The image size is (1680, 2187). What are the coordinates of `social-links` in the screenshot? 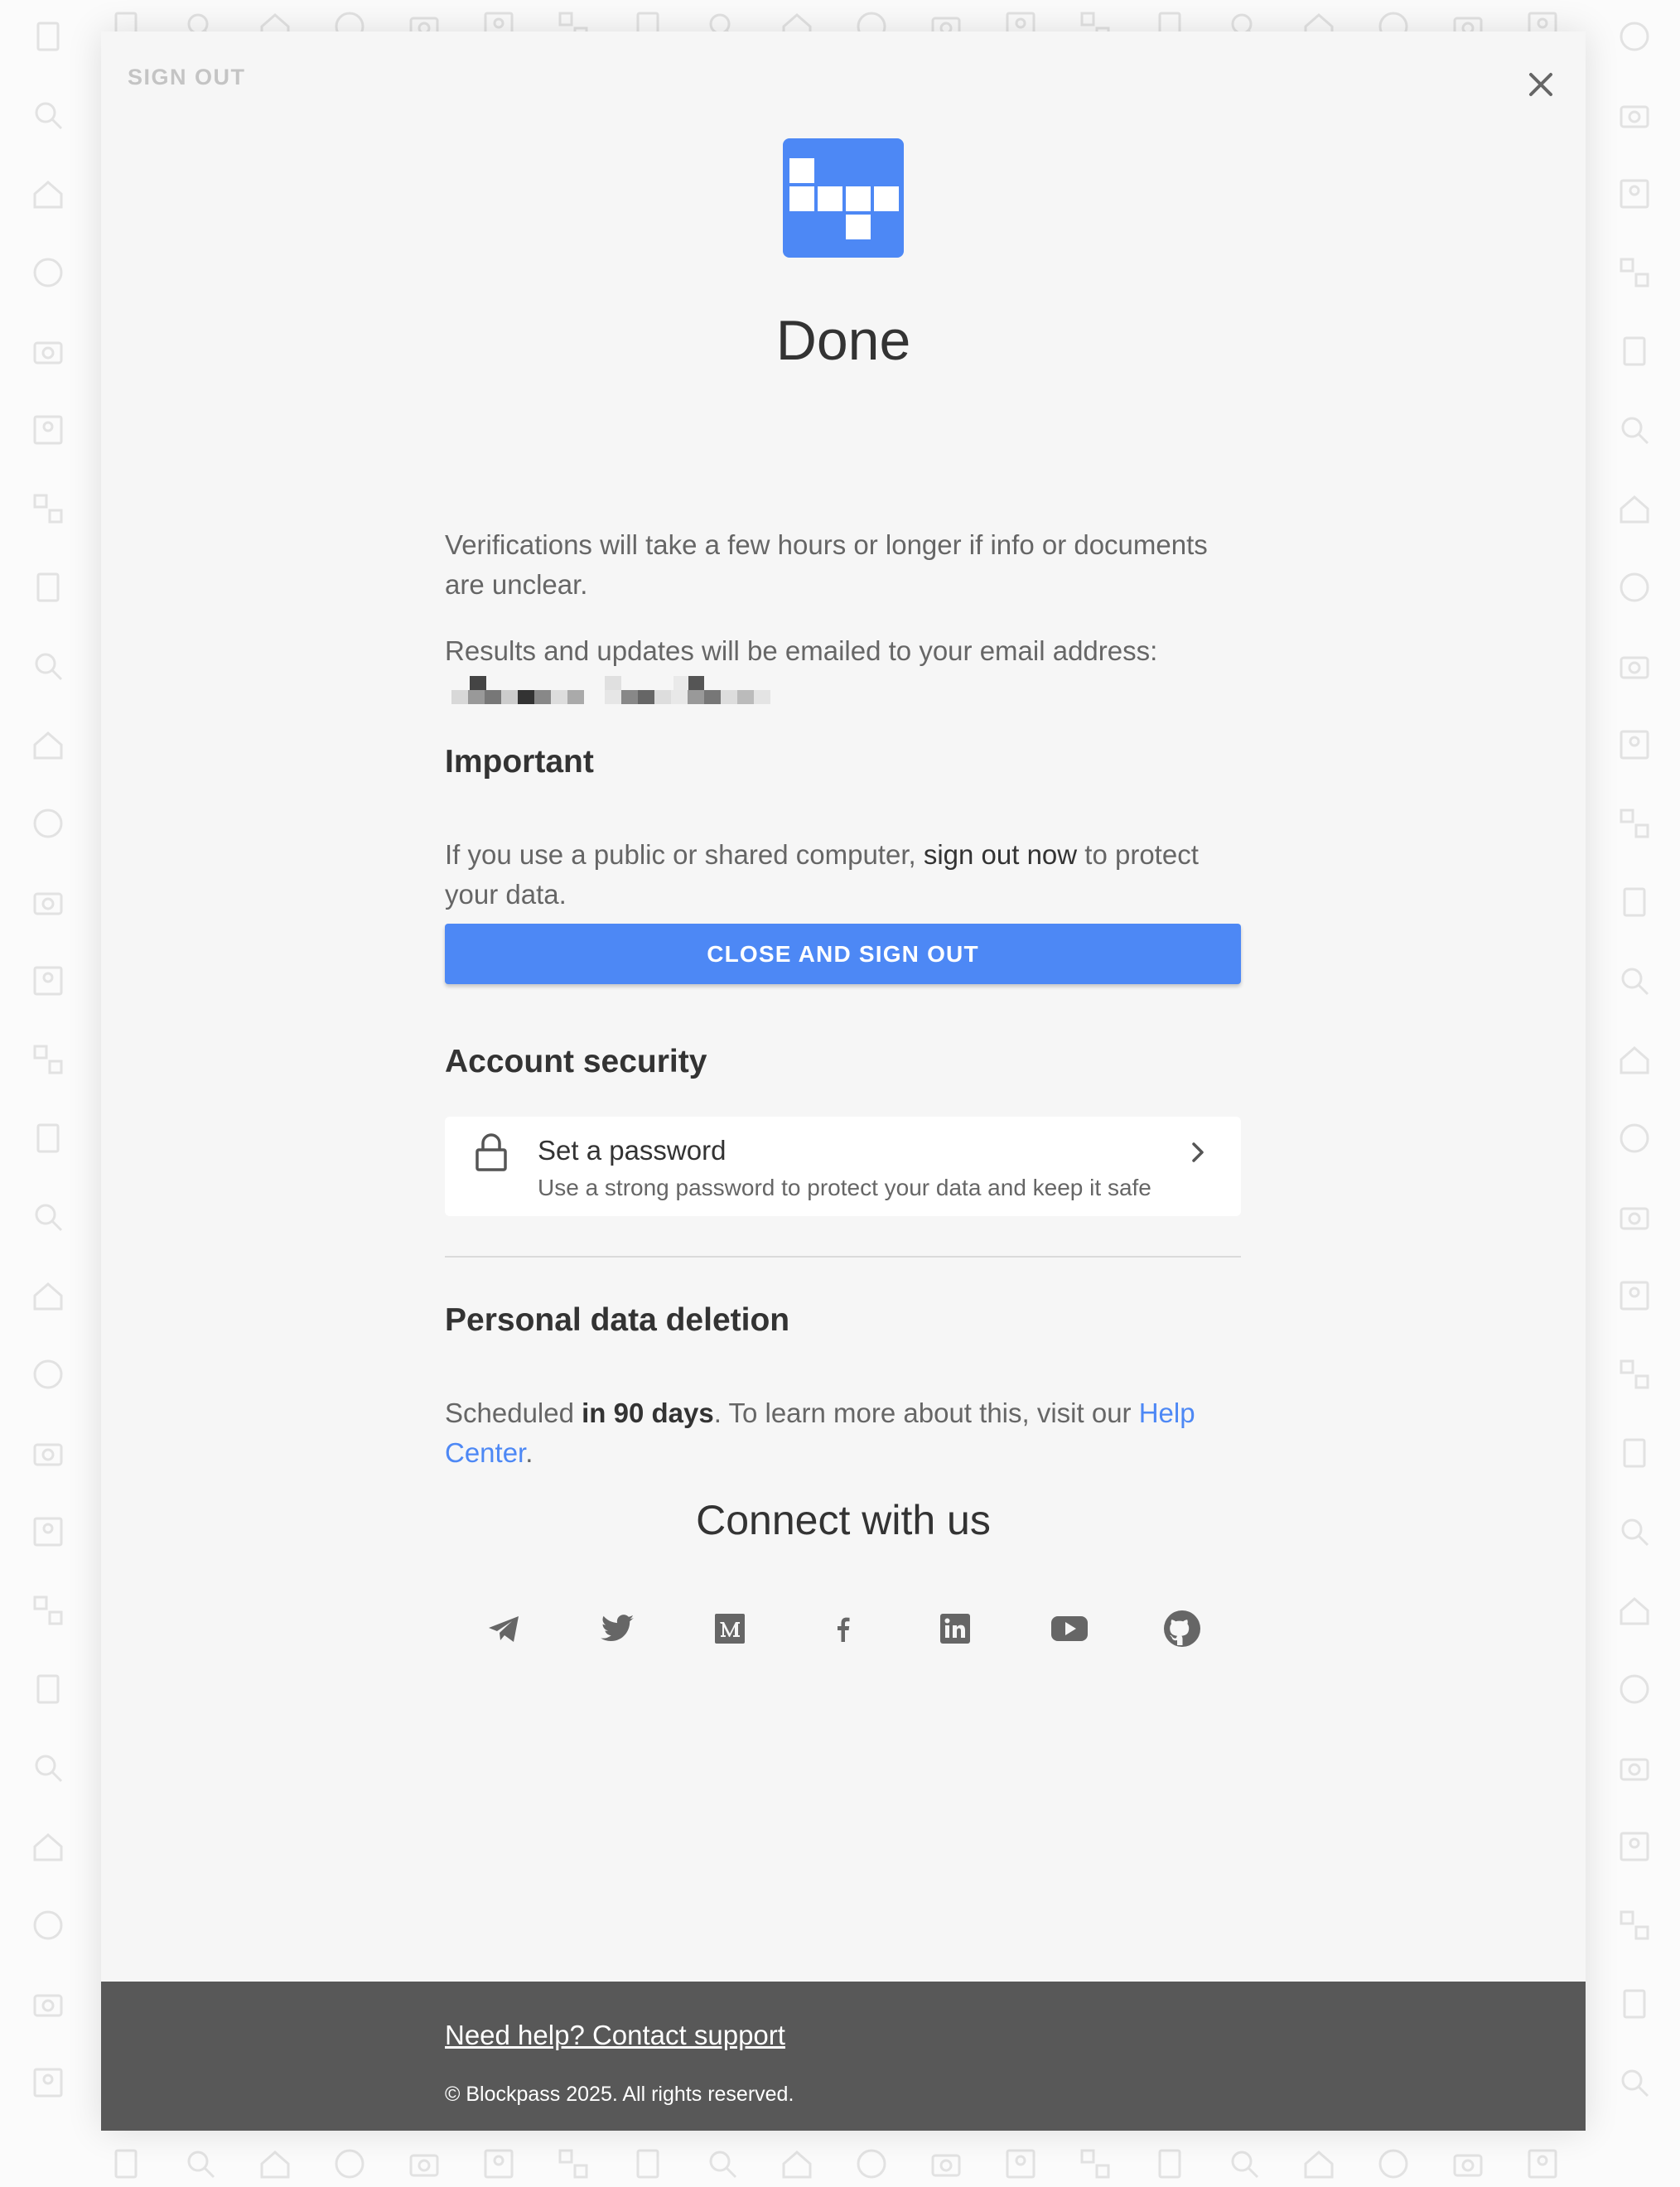 It's located at (843, 1630).